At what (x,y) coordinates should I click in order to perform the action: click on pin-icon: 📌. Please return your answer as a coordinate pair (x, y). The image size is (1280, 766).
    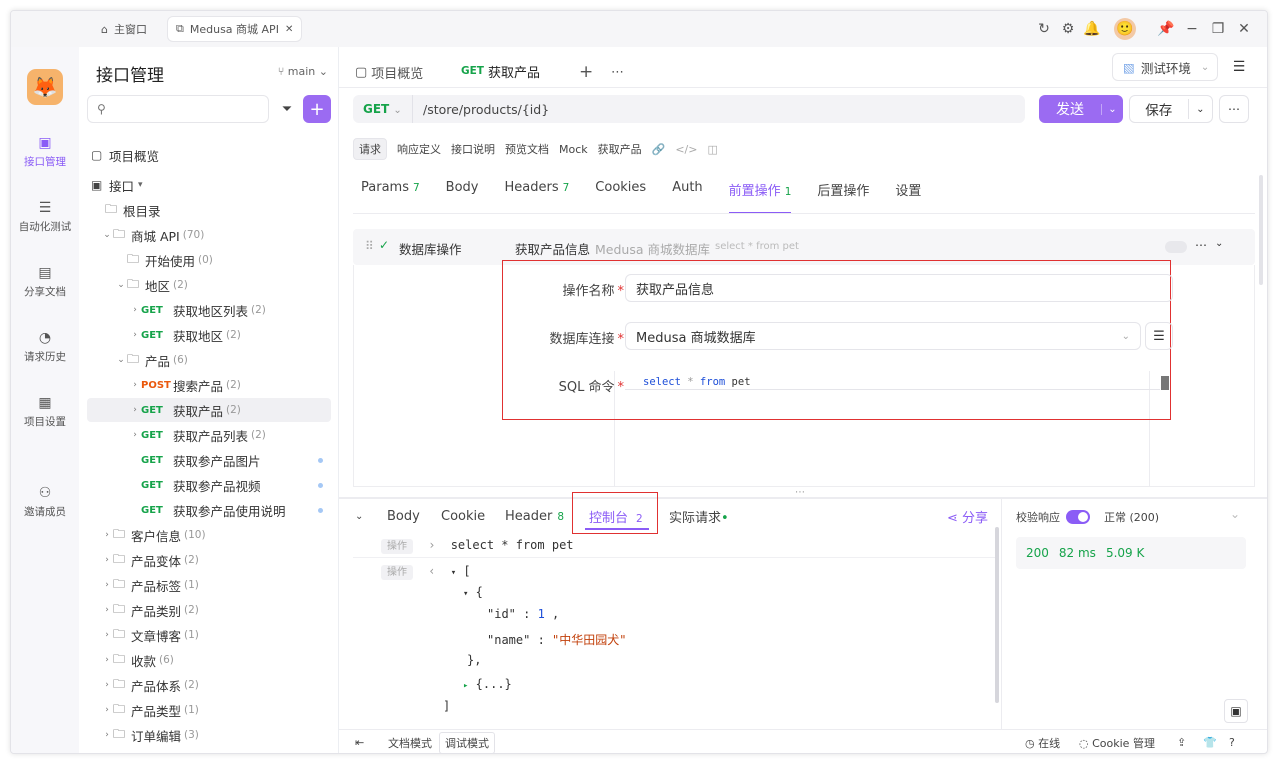
    Looking at the image, I should click on (1166, 29).